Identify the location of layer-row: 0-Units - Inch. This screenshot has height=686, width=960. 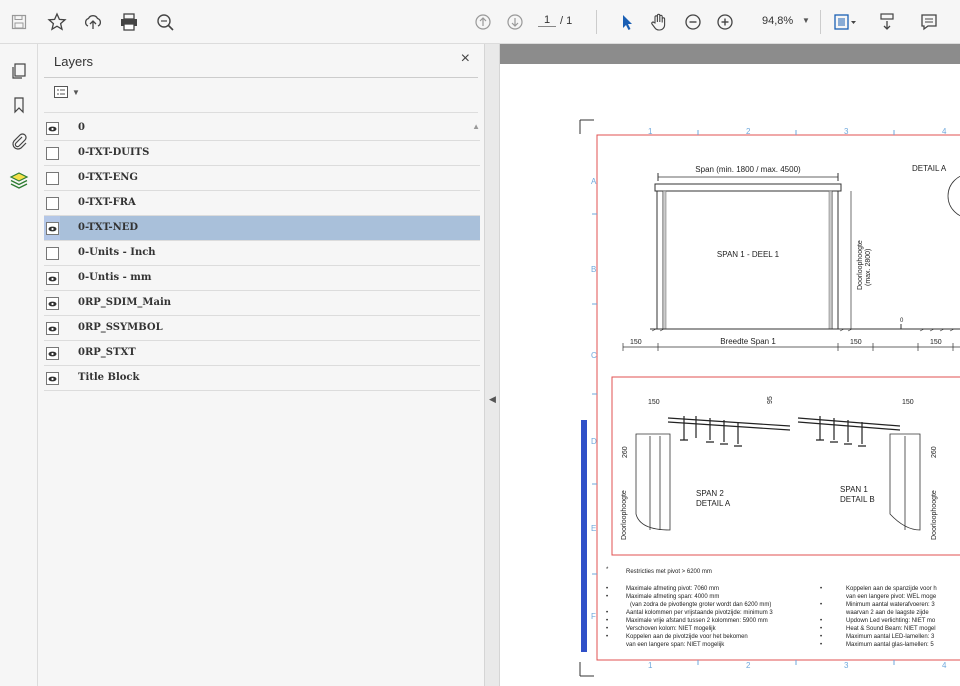
(262, 253).